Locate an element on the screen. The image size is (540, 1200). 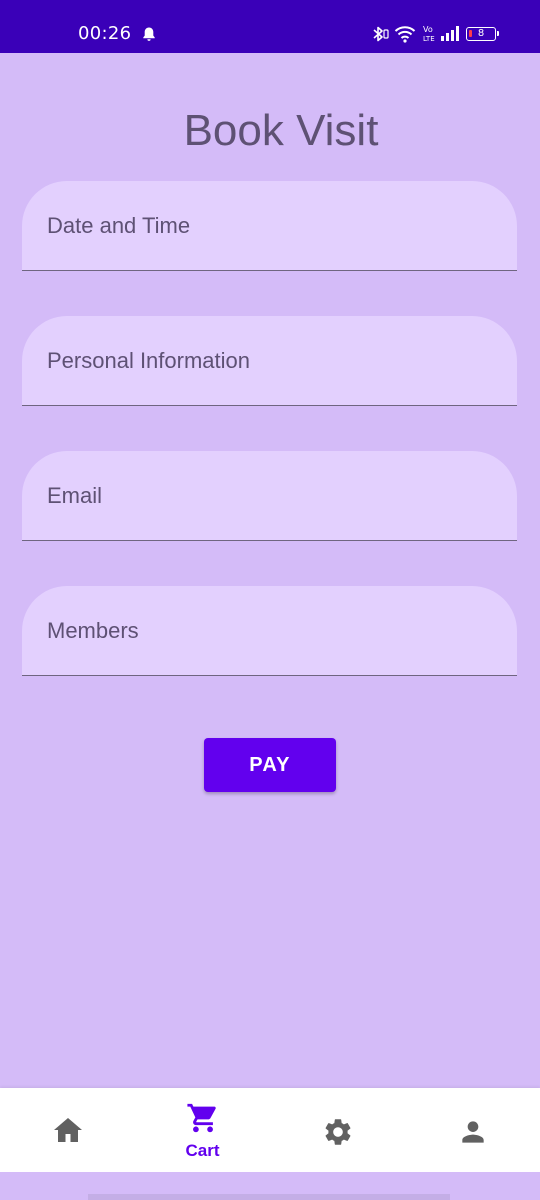
bluetooth-icon is located at coordinates (380, 34).